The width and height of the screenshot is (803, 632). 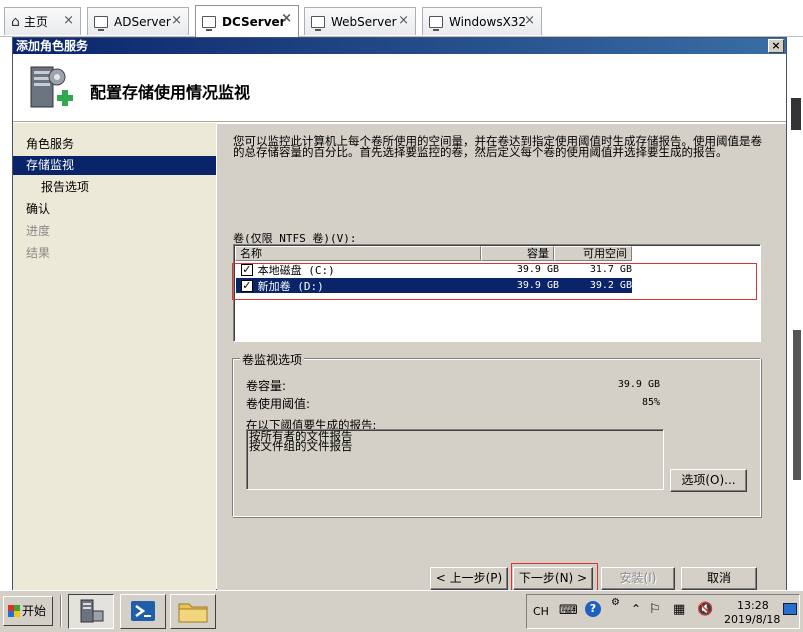 I want to click on network-icon: ▦, so click(x=679, y=609).